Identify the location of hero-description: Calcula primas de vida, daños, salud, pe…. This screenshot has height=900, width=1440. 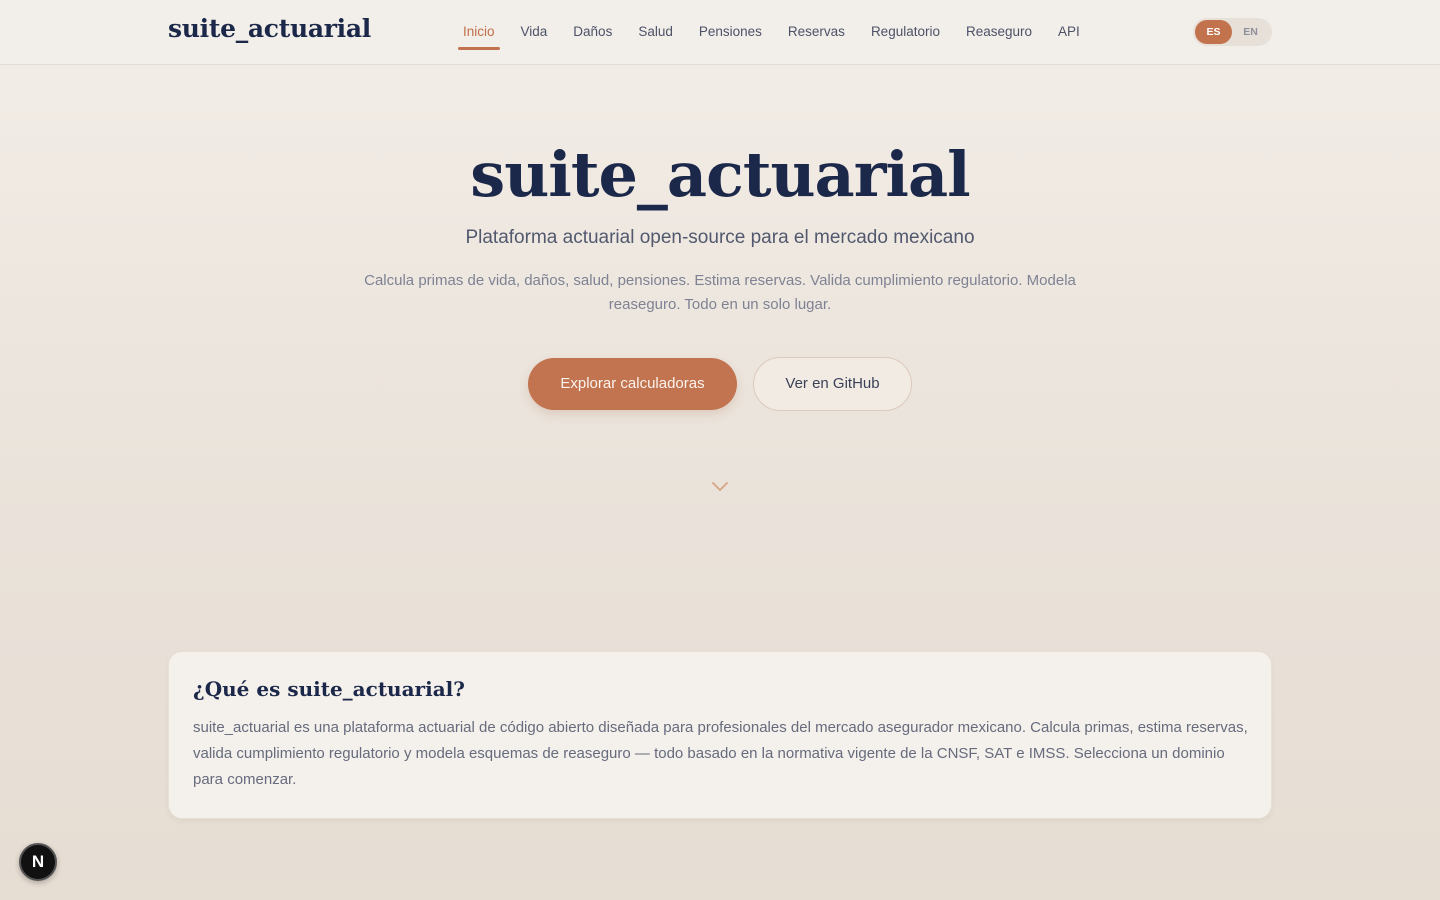
(720, 292).